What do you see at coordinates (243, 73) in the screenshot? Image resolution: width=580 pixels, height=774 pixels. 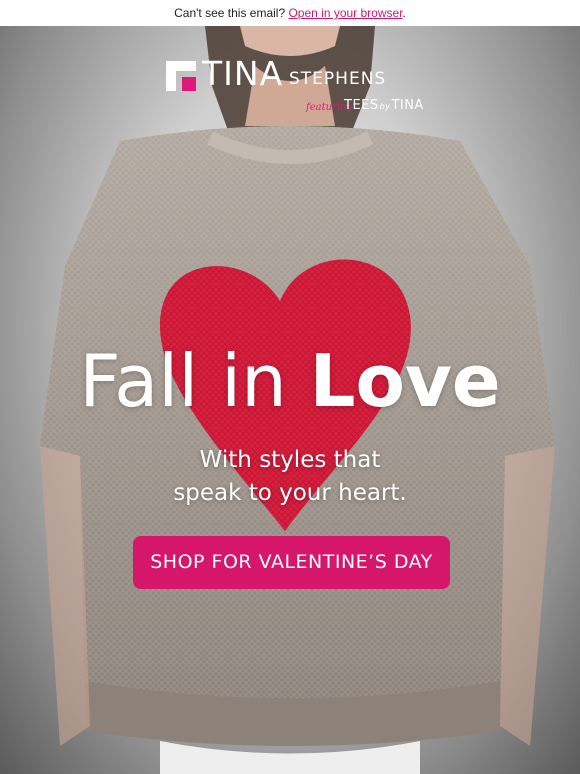 I see `logo-tina-text: TINA` at bounding box center [243, 73].